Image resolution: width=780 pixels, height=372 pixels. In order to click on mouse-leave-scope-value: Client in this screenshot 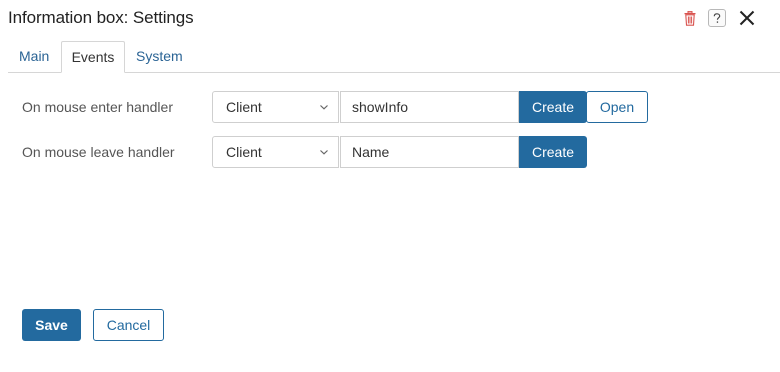, I will do `click(244, 152)`.